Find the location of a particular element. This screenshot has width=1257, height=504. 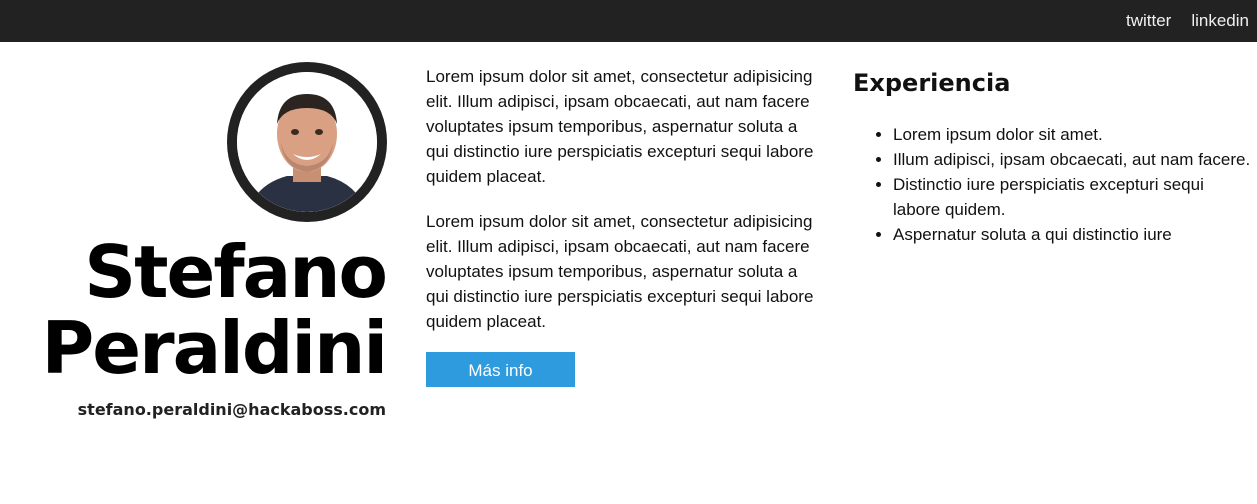

profile-name: Stefano Peraldini is located at coordinates (194, 310).